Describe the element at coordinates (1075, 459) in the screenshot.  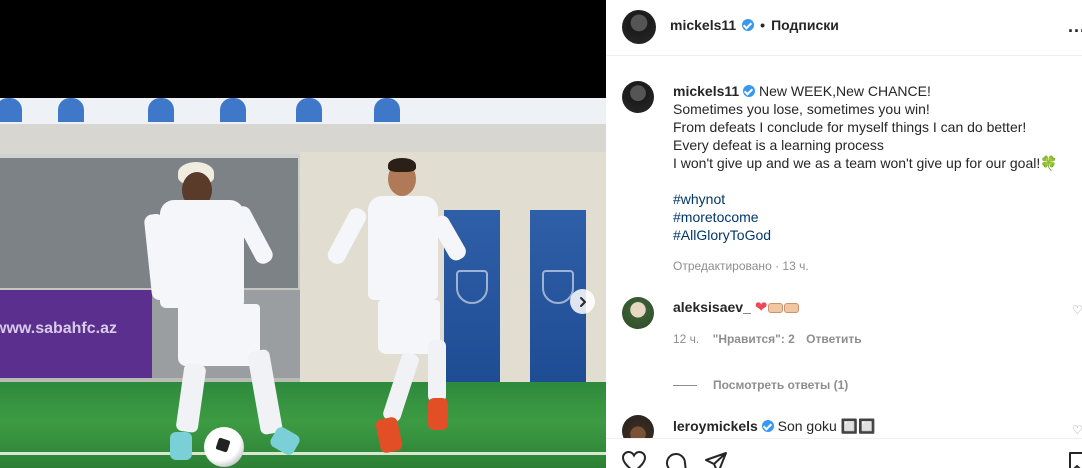
I see `bookmark-icon` at that location.